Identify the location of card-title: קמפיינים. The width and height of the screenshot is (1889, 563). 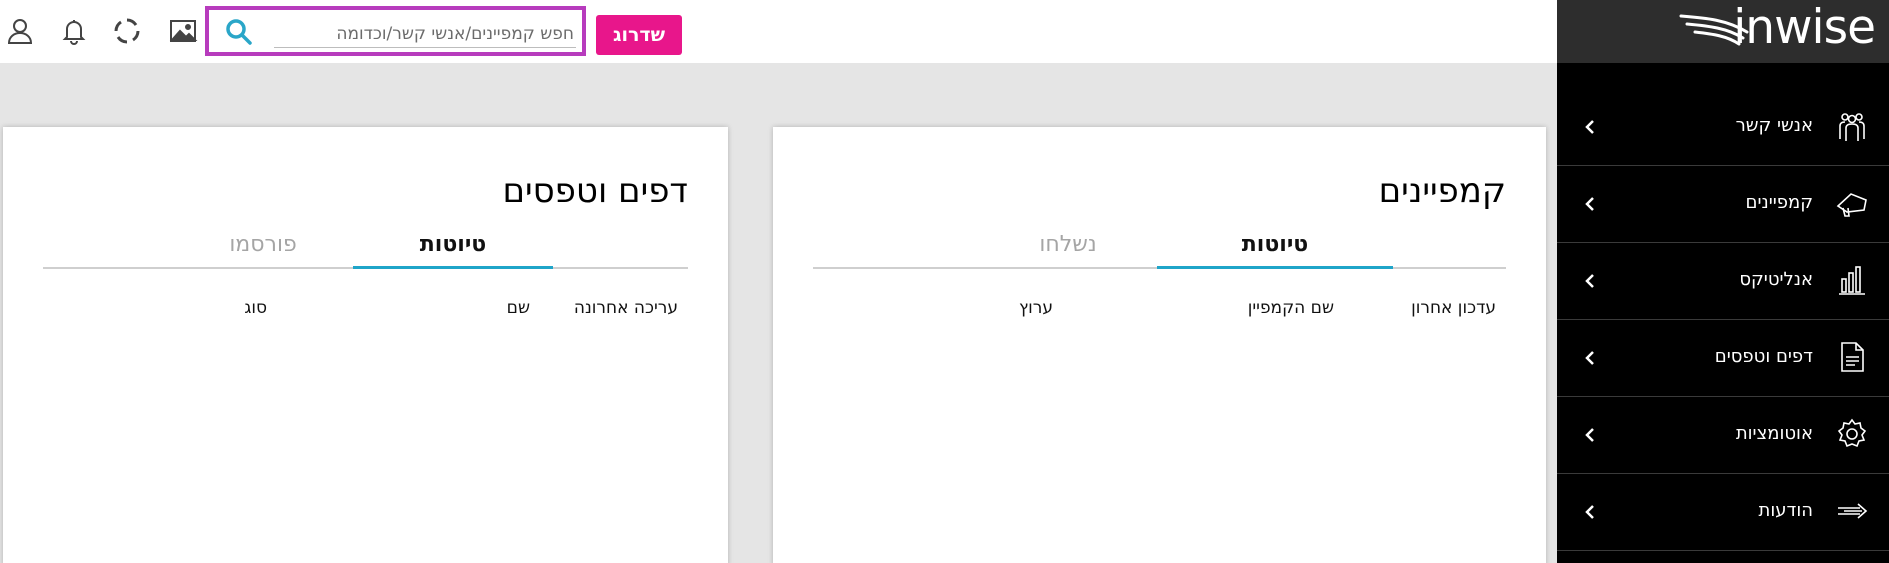
(1442, 191).